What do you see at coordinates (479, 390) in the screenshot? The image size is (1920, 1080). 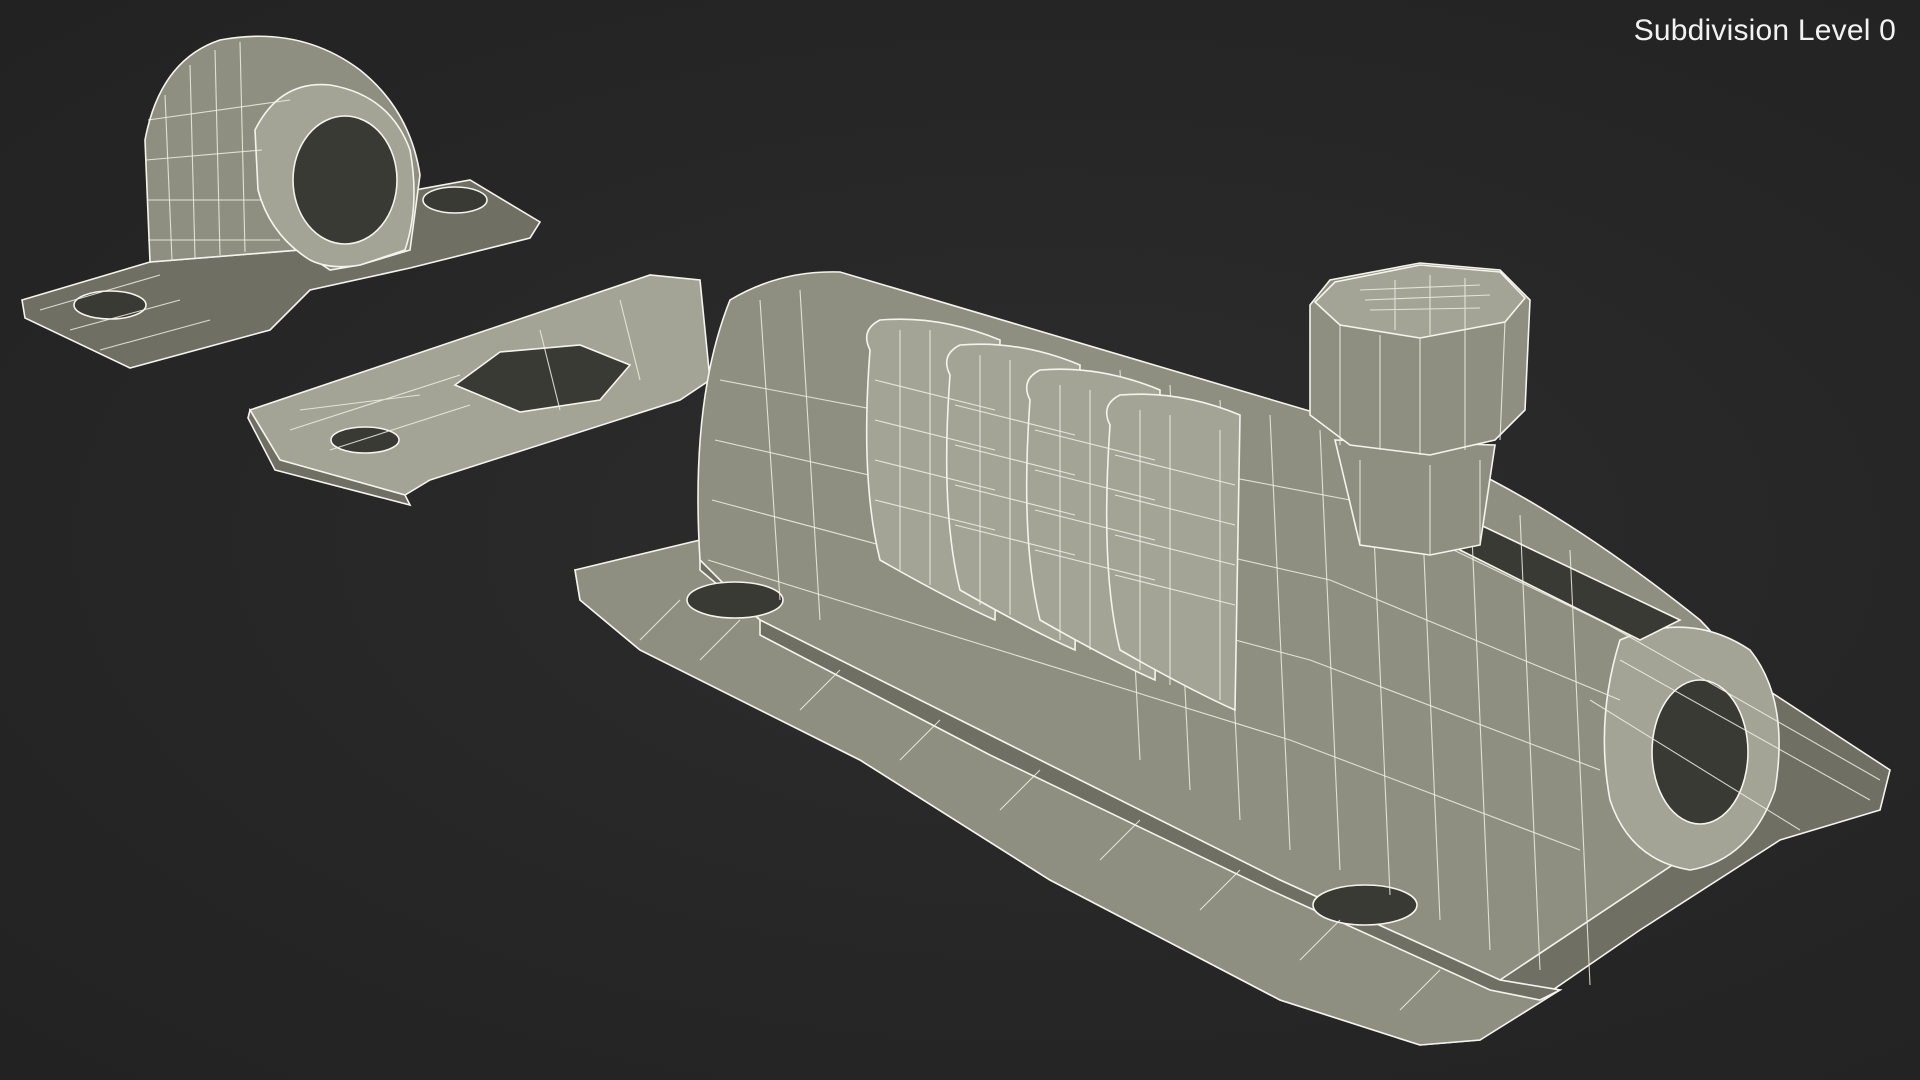 I see `latch-plate` at bounding box center [479, 390].